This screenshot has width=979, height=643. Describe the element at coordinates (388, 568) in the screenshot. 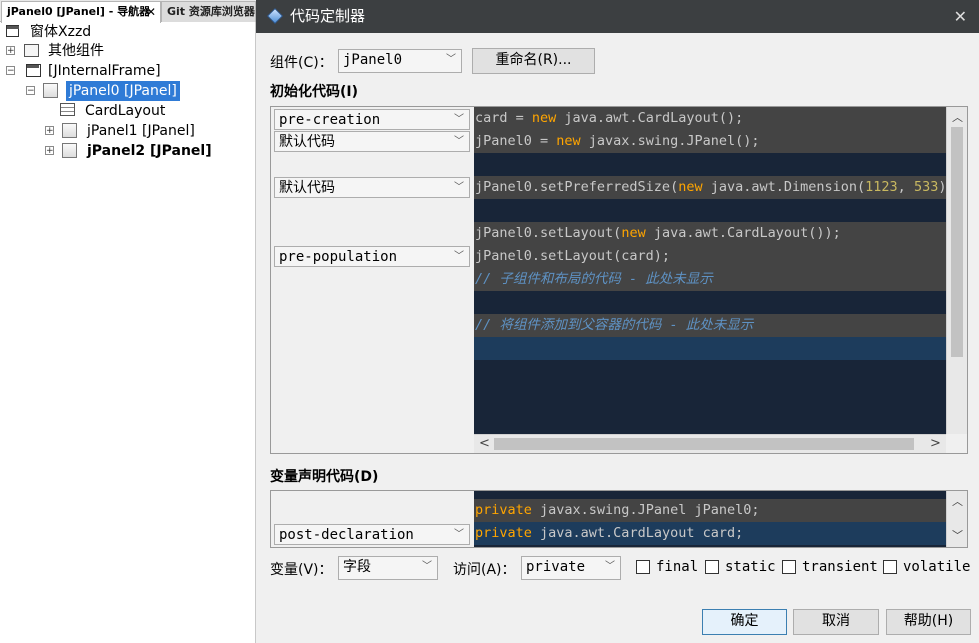

I see `variable-combo: 字段 ﹀` at that location.